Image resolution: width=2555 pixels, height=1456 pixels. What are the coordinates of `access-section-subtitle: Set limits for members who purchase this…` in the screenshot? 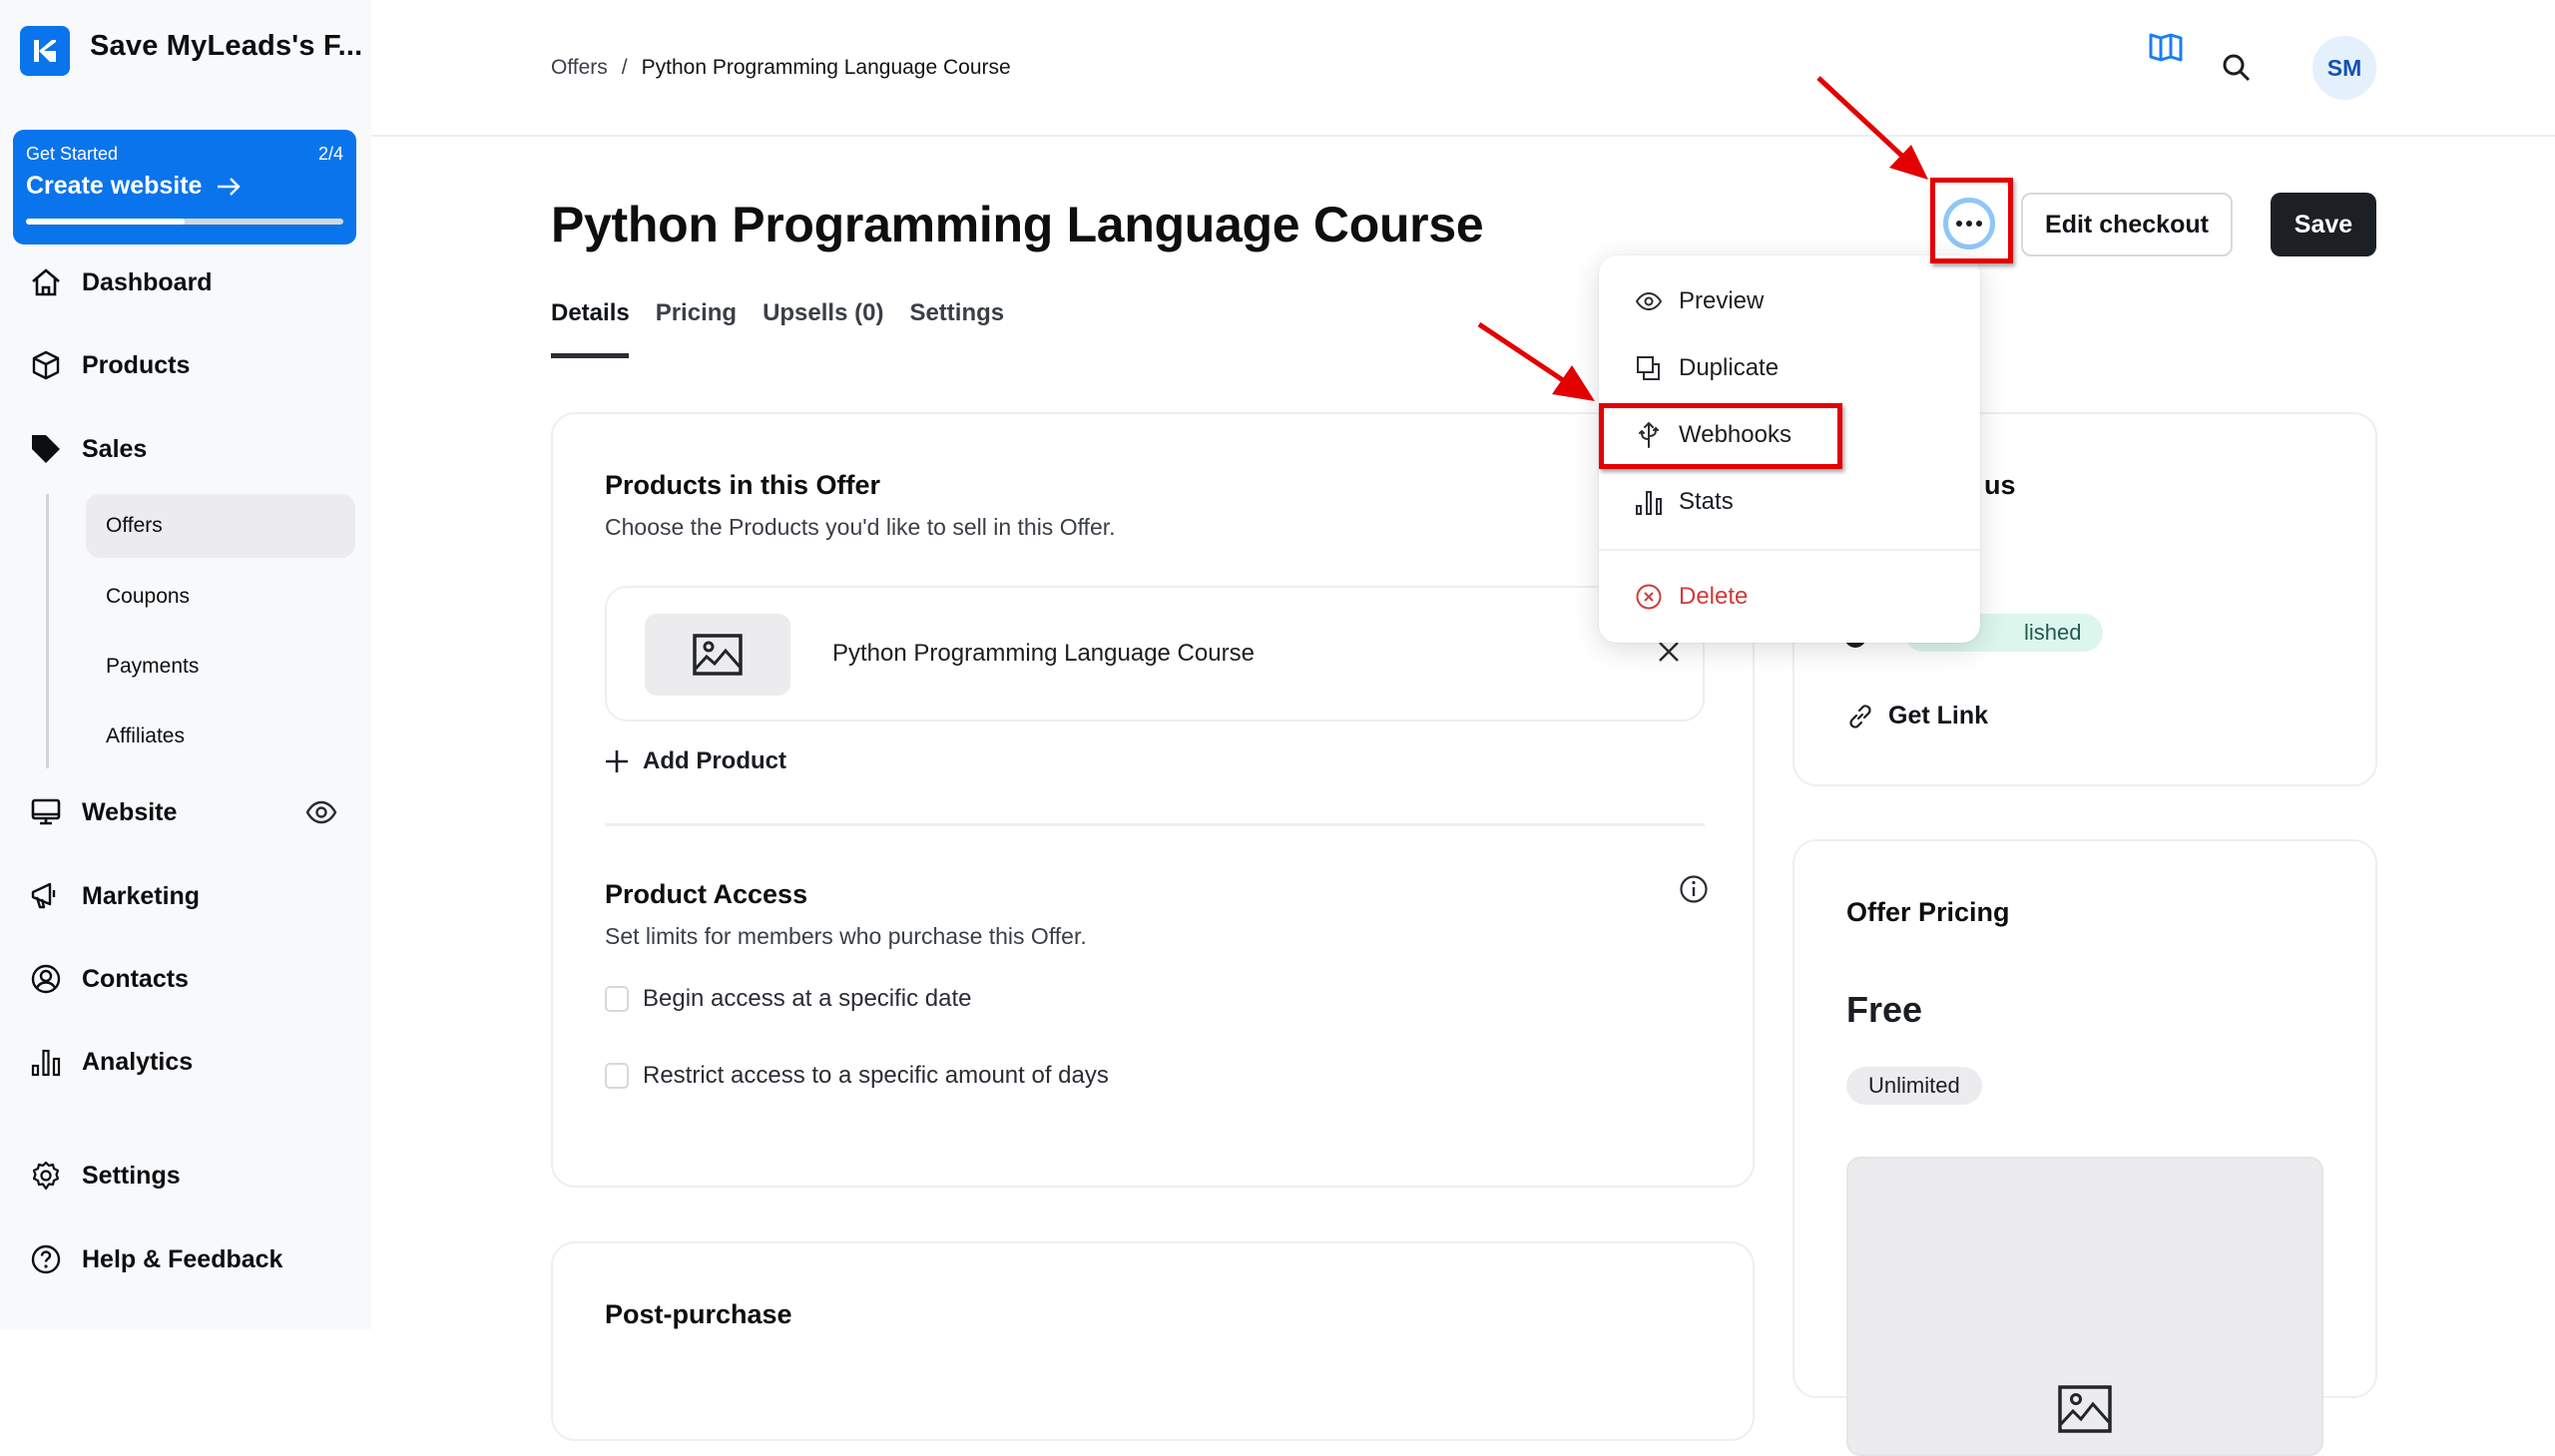 It's located at (846, 936).